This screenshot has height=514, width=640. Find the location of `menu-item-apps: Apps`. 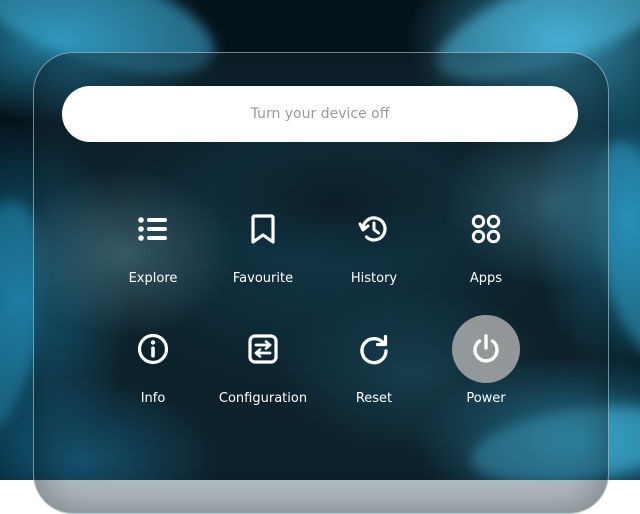

menu-item-apps: Apps is located at coordinates (486, 245).